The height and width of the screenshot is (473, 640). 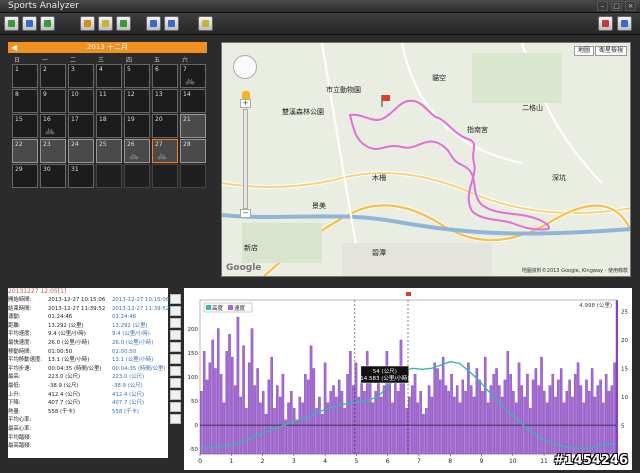 I want to click on stat-compare-value: 2013-12-27 10:15:06, so click(x=141, y=300).